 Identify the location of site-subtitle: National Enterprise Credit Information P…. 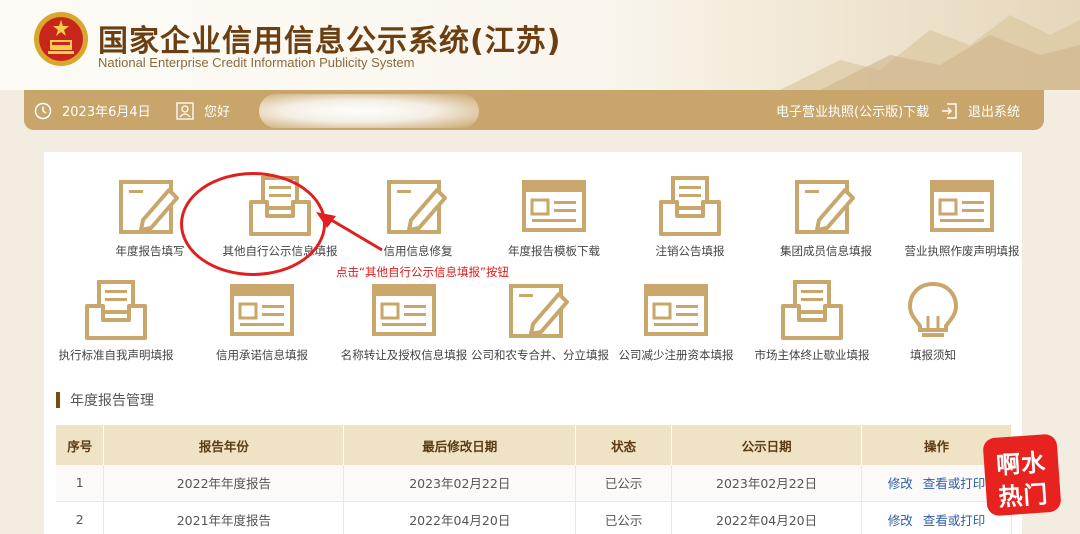
(256, 62).